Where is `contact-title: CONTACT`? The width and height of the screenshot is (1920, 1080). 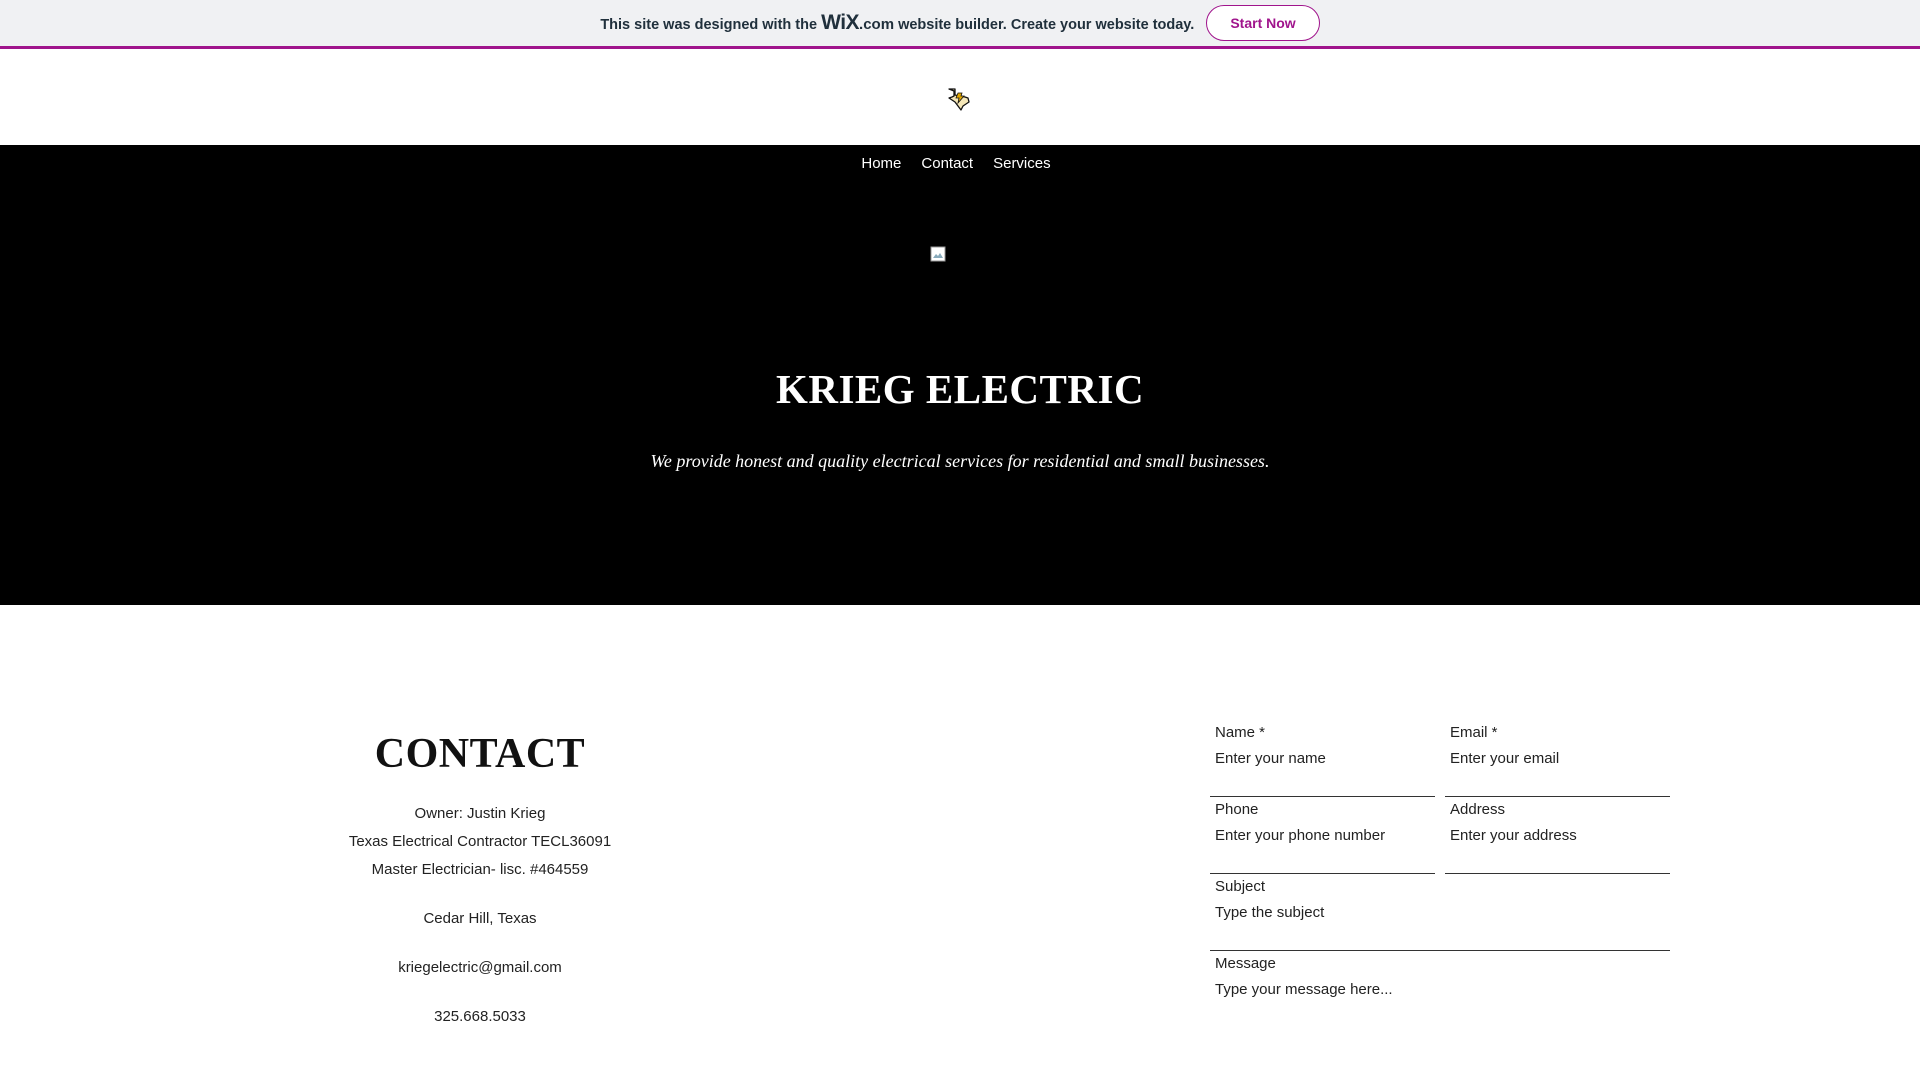 contact-title: CONTACT is located at coordinates (480, 754).